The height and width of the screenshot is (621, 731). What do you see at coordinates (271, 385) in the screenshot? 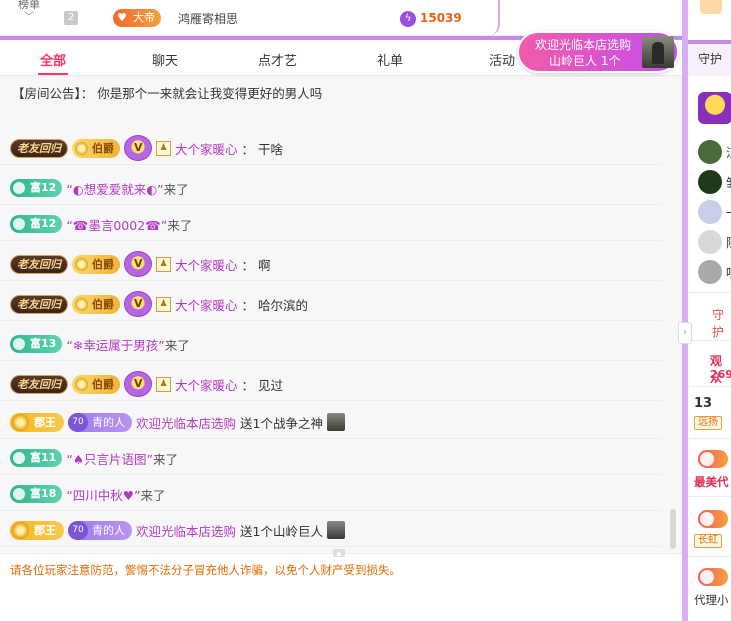
I see `message-text: 见过` at bounding box center [271, 385].